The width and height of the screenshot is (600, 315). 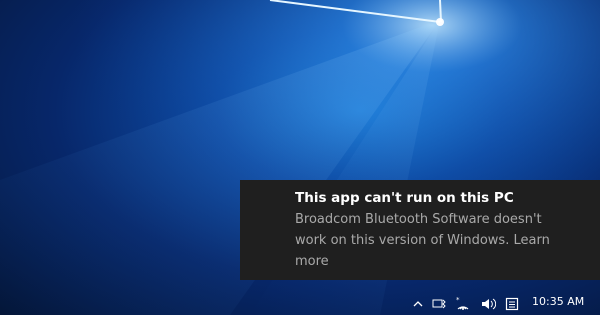 I want to click on chevron-up-icon, so click(x=418, y=304).